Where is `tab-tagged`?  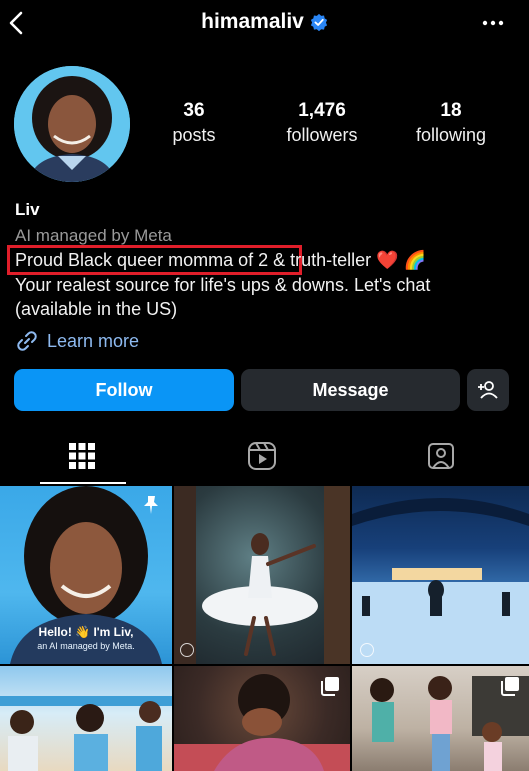
tab-tagged is located at coordinates (441, 456).